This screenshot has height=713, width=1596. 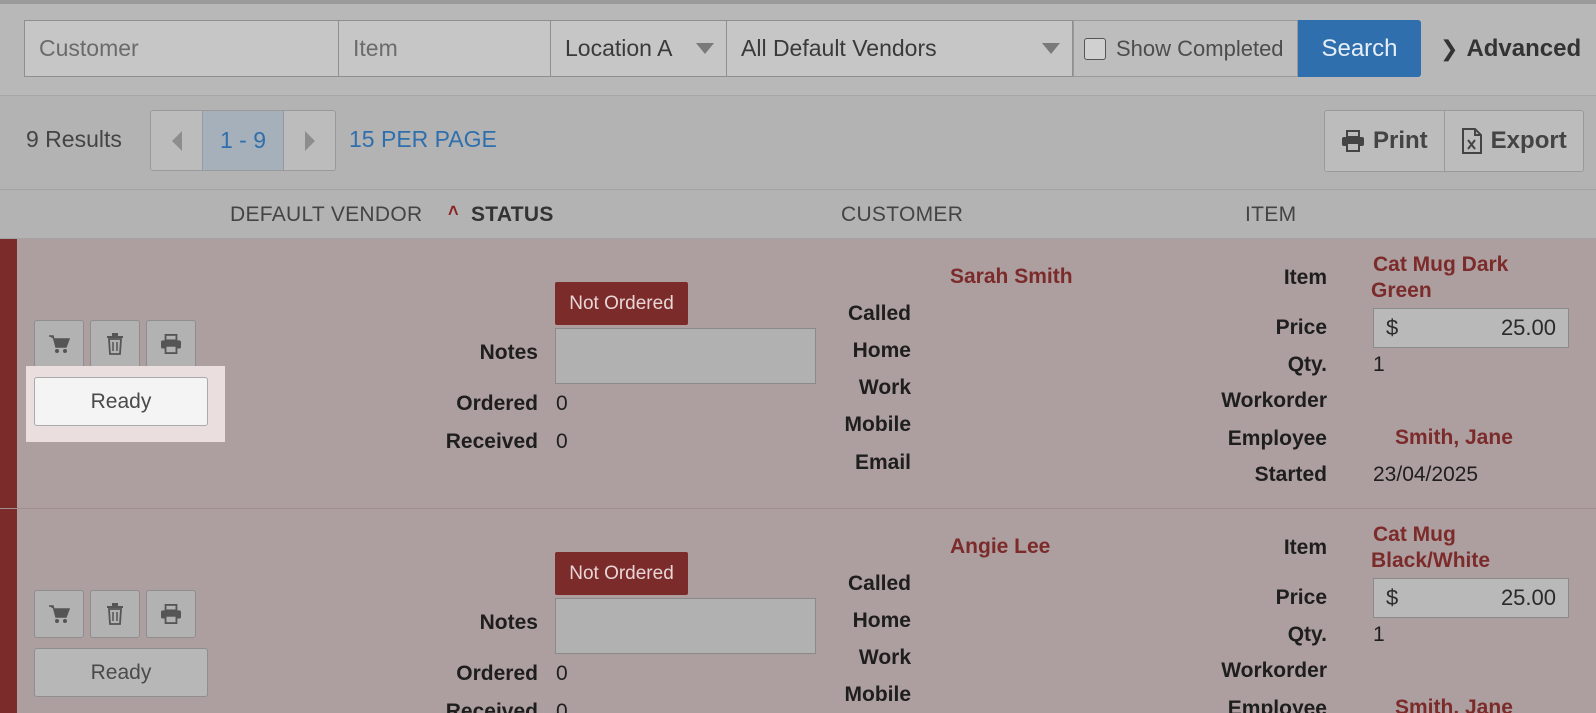 What do you see at coordinates (1307, 364) in the screenshot?
I see `qty-label: Qty.` at bounding box center [1307, 364].